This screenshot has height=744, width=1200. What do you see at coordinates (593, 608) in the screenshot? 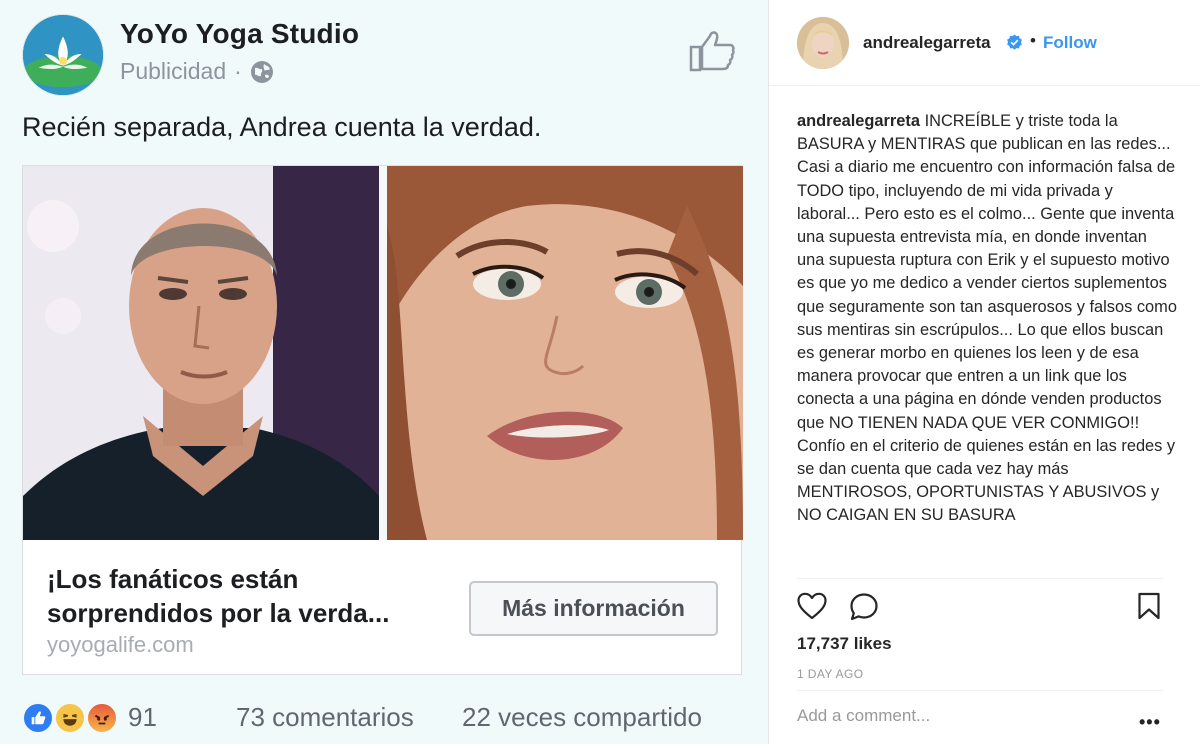
I see `more-info-button: Más información` at bounding box center [593, 608].